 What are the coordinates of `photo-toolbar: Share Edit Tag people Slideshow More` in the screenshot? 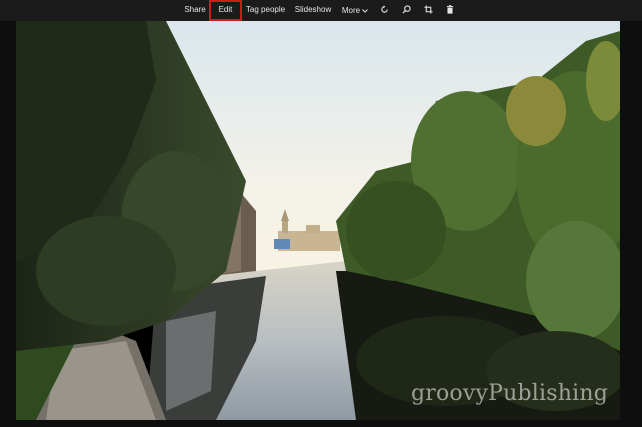 It's located at (321, 10).